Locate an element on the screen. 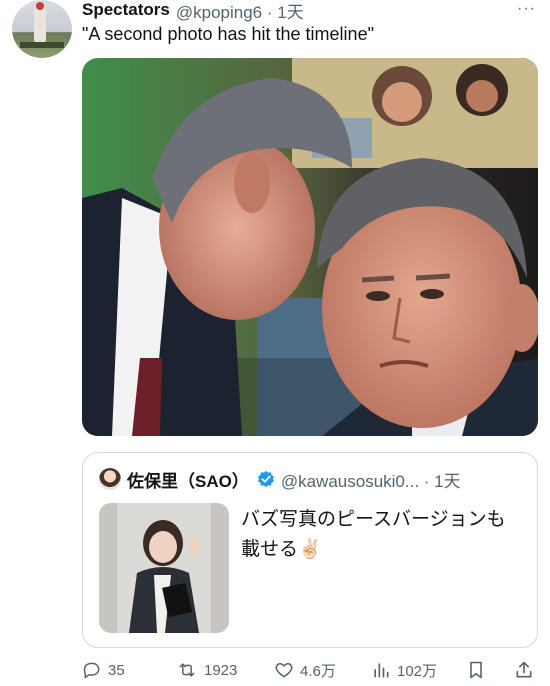 The height and width of the screenshot is (686, 550). verified-badge-icon is located at coordinates (266, 479).